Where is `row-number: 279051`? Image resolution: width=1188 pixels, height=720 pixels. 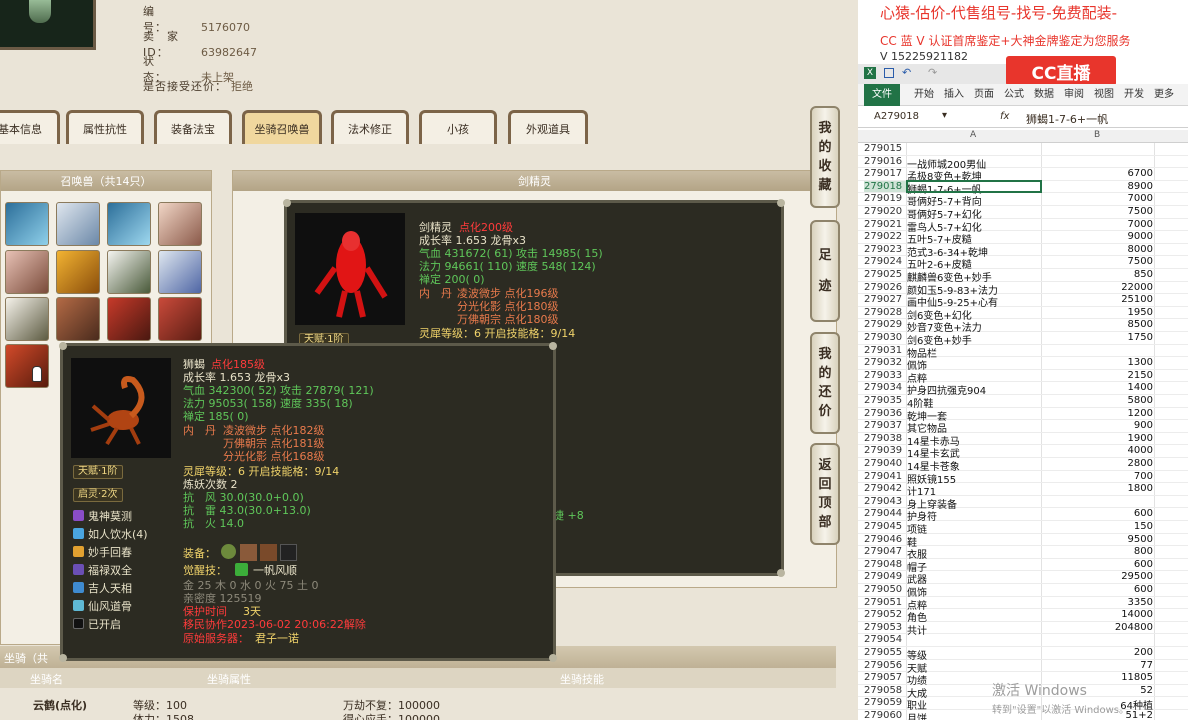
row-number: 279051 is located at coordinates (887, 602).